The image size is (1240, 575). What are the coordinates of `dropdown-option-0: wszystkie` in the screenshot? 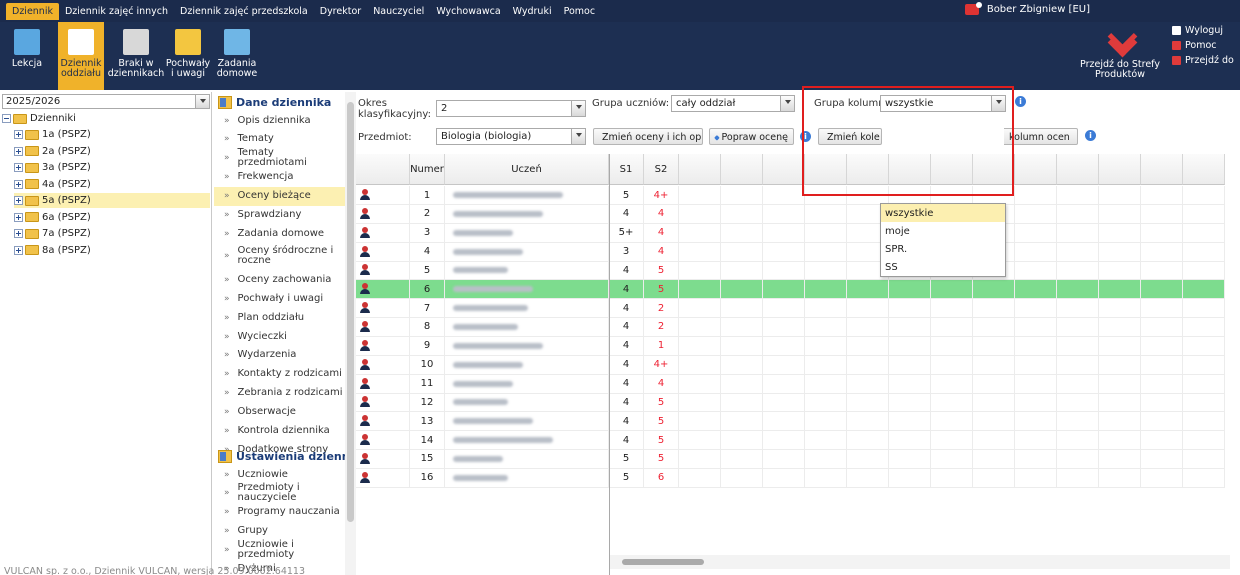 It's located at (943, 213).